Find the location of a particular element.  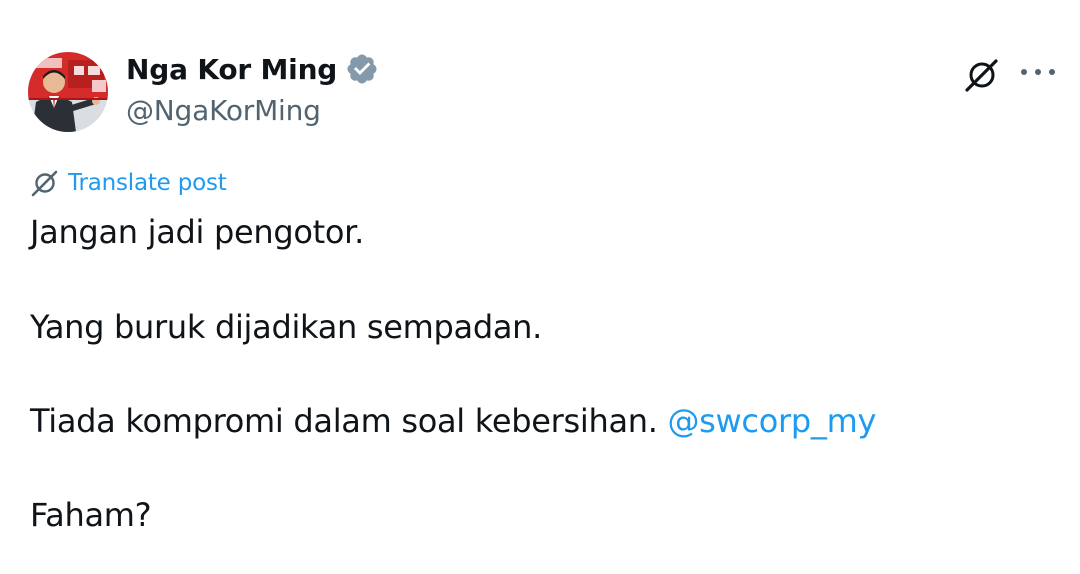

post-text-line: Jangan jadi pengotor. is located at coordinates (197, 232).